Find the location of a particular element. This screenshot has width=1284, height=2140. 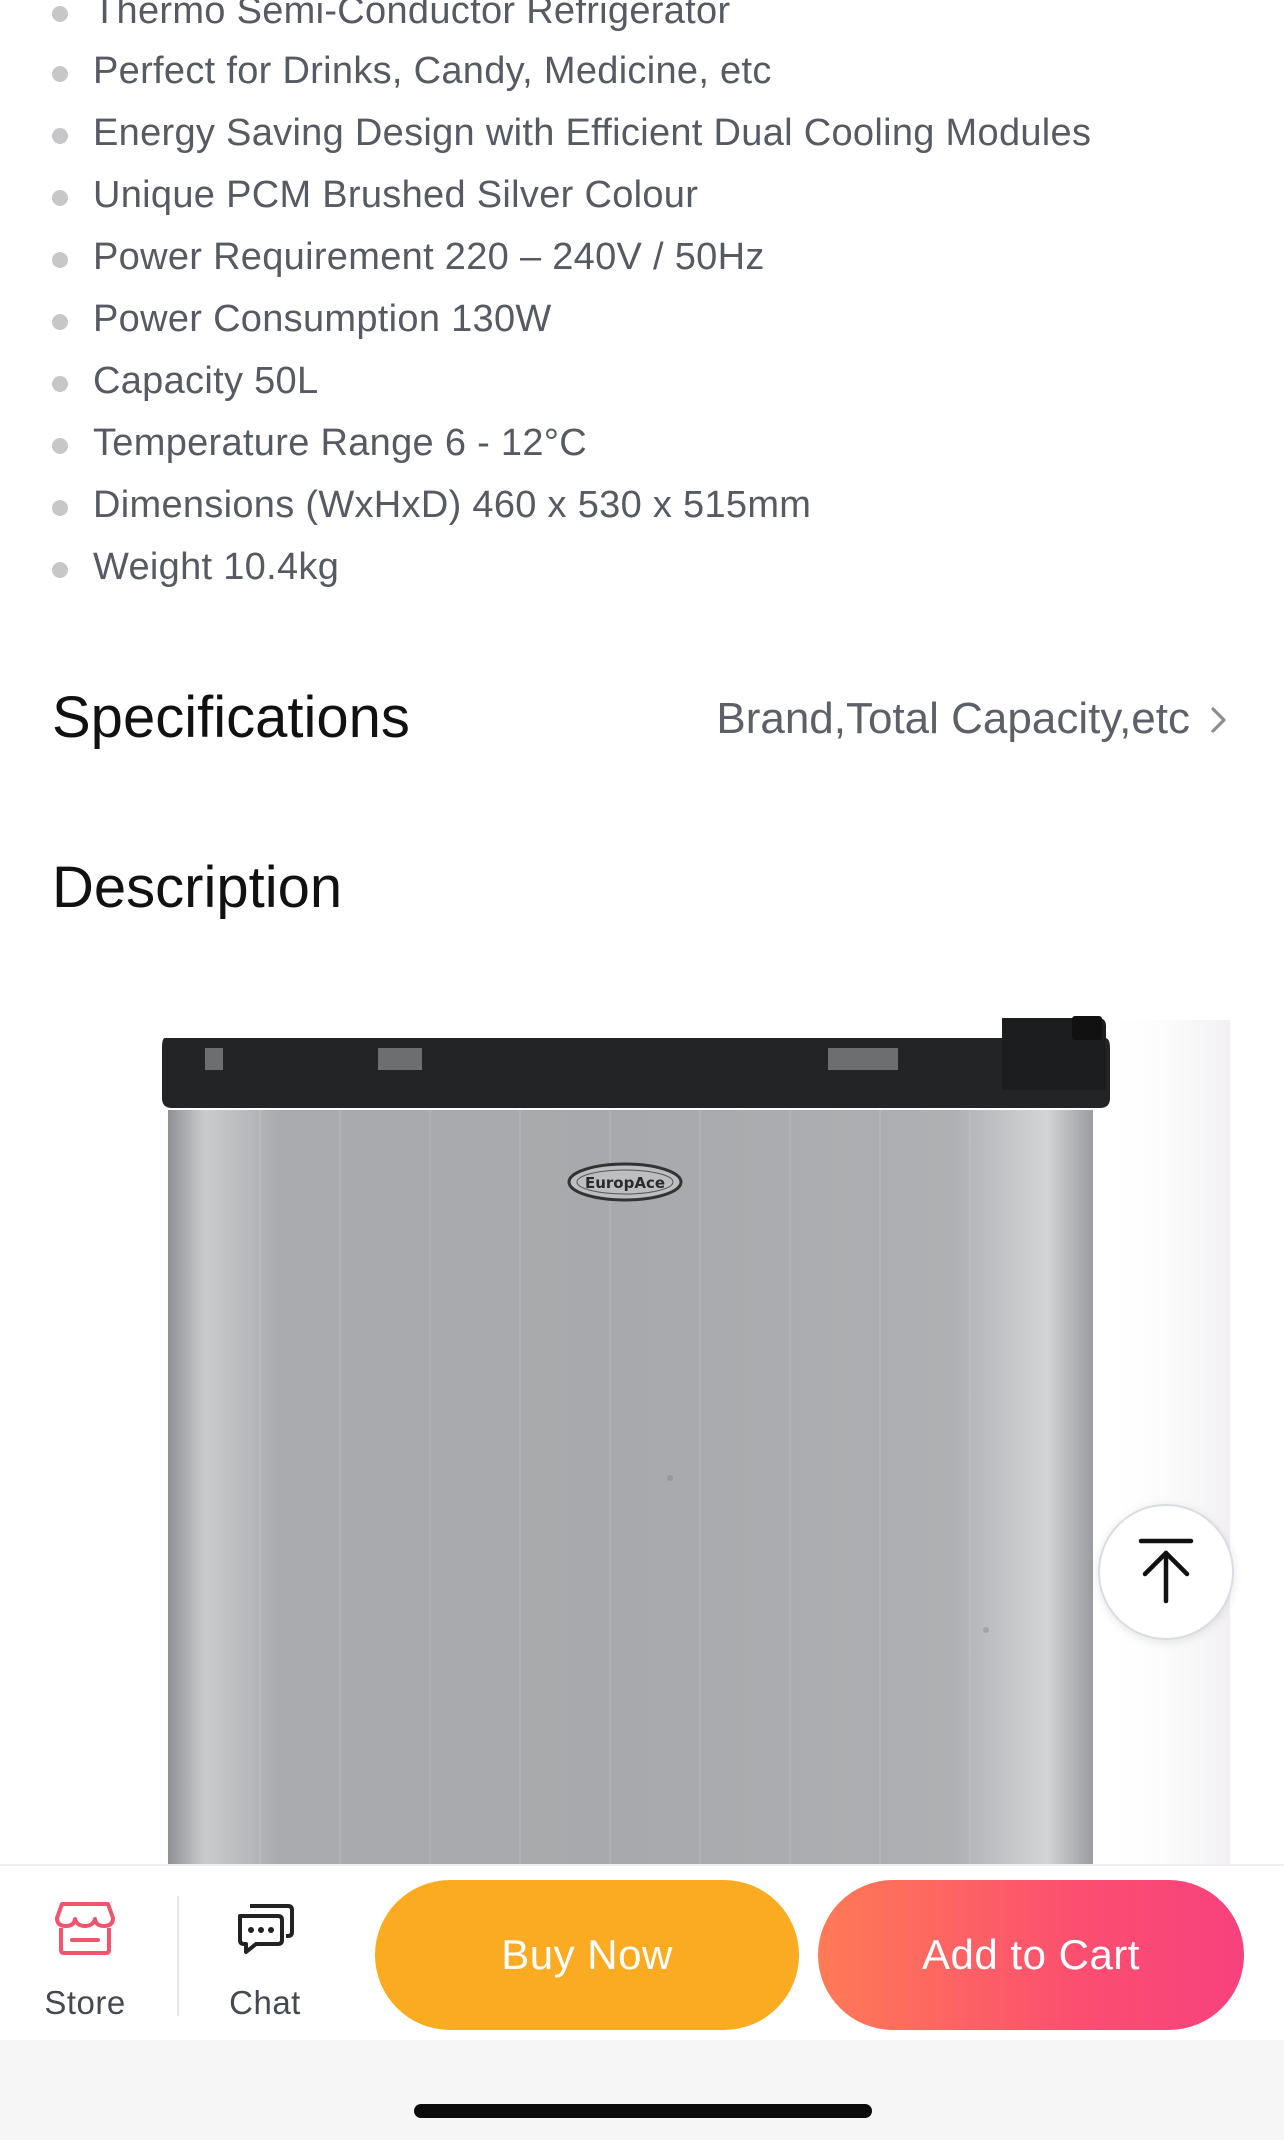

store-icon is located at coordinates (85, 1928).